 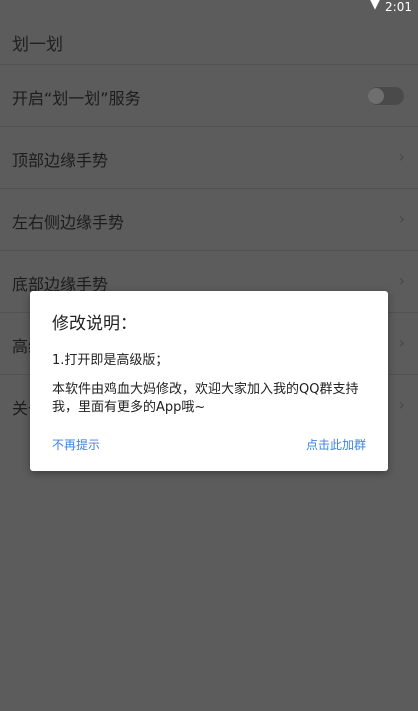 I want to click on dialog-line-2: 本软件由鸡血大妈修改，欢迎大家加入我的QQ群支持我，里面有更多的App哦~, so click(x=205, y=398).